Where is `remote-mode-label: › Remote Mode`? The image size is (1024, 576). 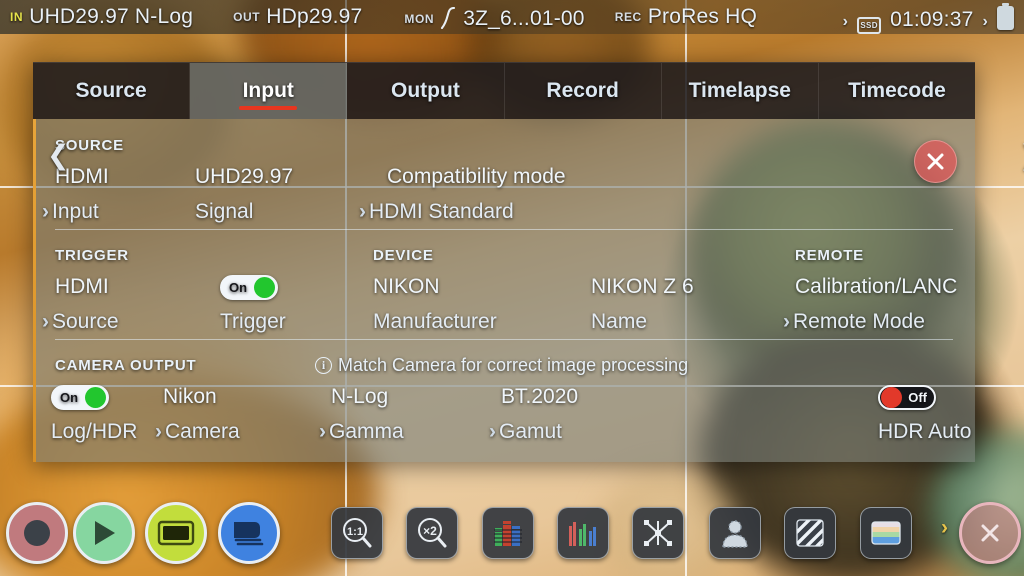 remote-mode-label: › Remote Mode is located at coordinates (854, 322).